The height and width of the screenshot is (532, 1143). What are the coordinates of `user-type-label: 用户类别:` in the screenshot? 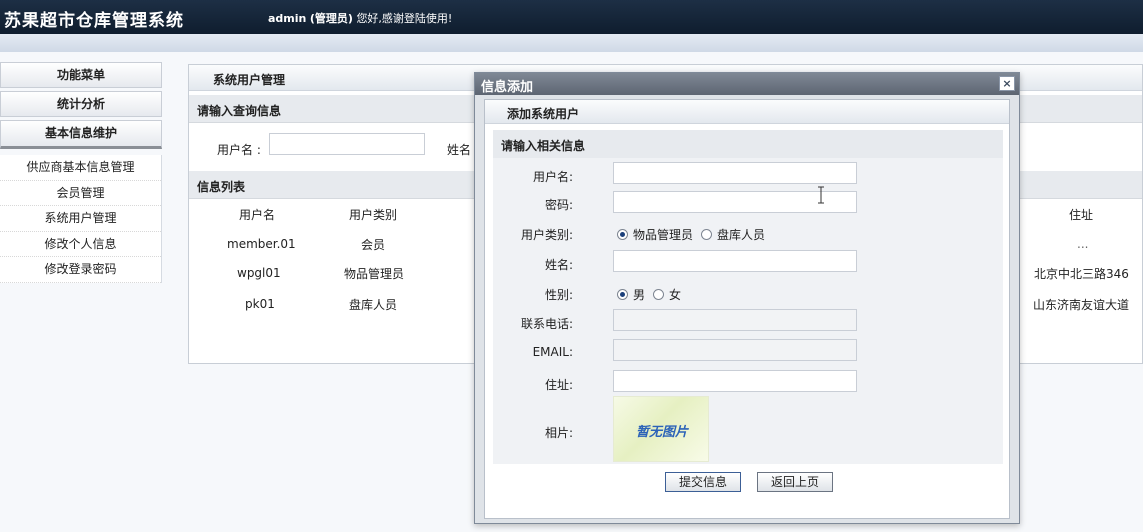 It's located at (546, 235).